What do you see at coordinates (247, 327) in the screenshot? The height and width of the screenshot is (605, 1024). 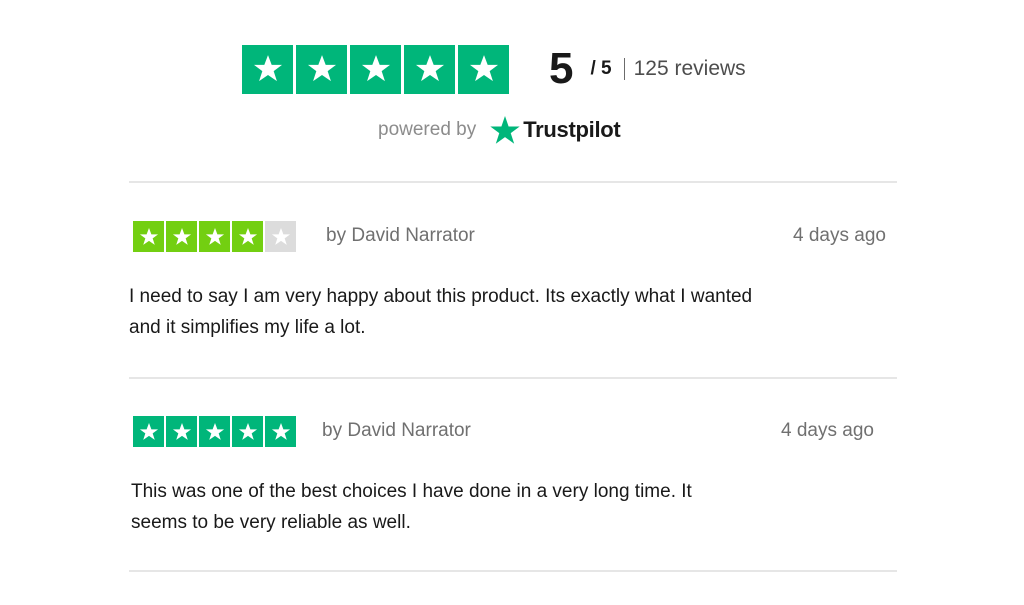 I see `review-text-line: and it simplifies my life a lot.` at bounding box center [247, 327].